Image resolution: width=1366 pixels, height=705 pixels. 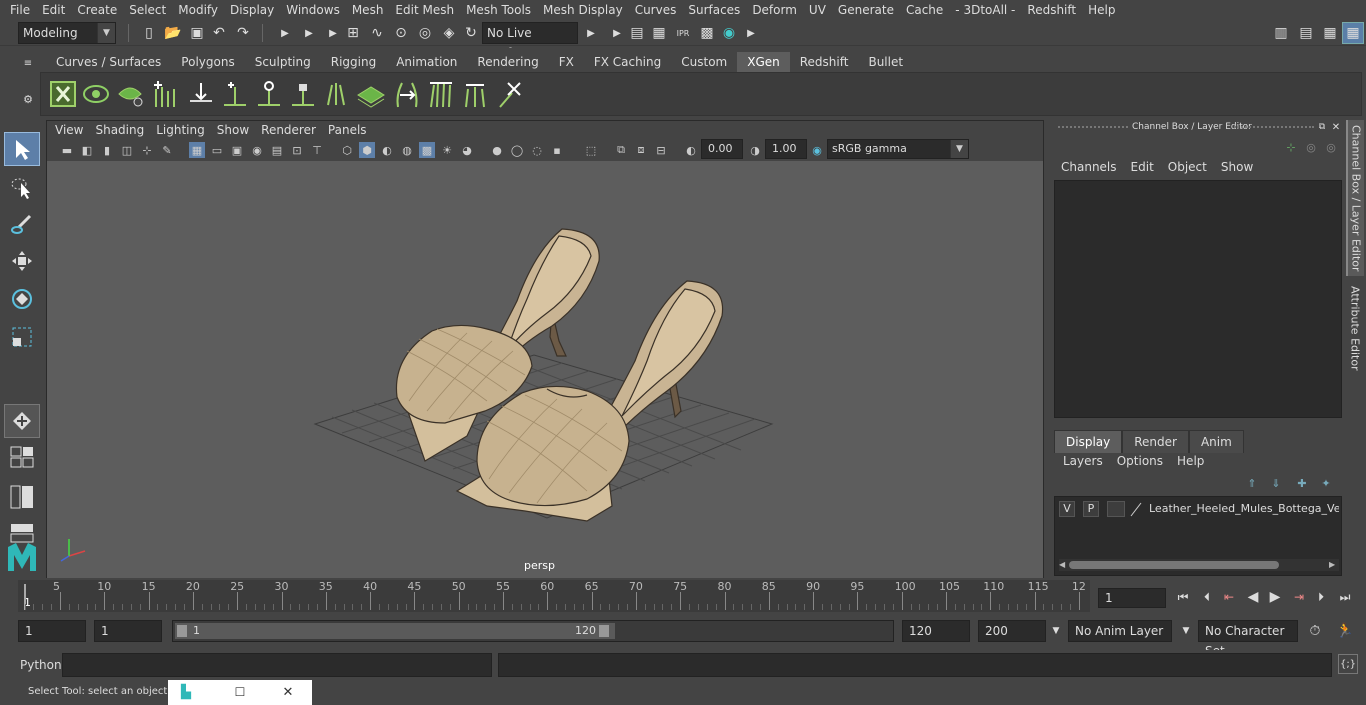 I want to click on float-panel-icon: ⧉, so click(x=1322, y=127).